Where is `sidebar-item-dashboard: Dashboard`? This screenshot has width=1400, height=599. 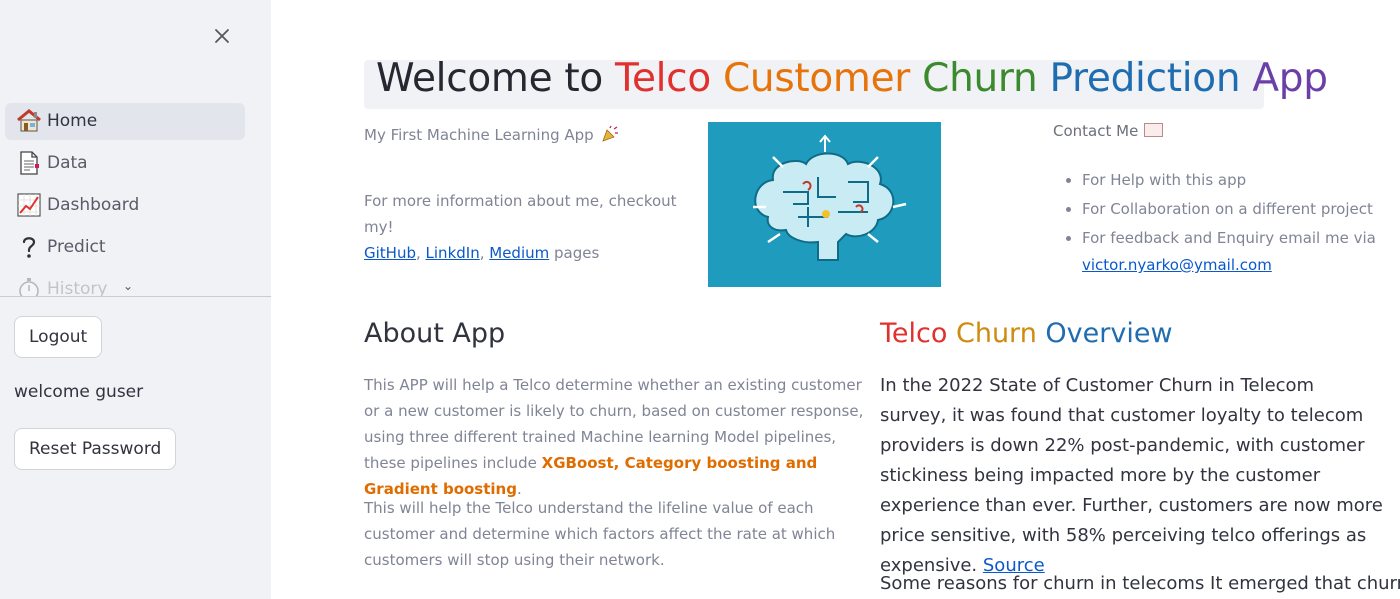
sidebar-item-dashboard: Dashboard is located at coordinates (125, 205).